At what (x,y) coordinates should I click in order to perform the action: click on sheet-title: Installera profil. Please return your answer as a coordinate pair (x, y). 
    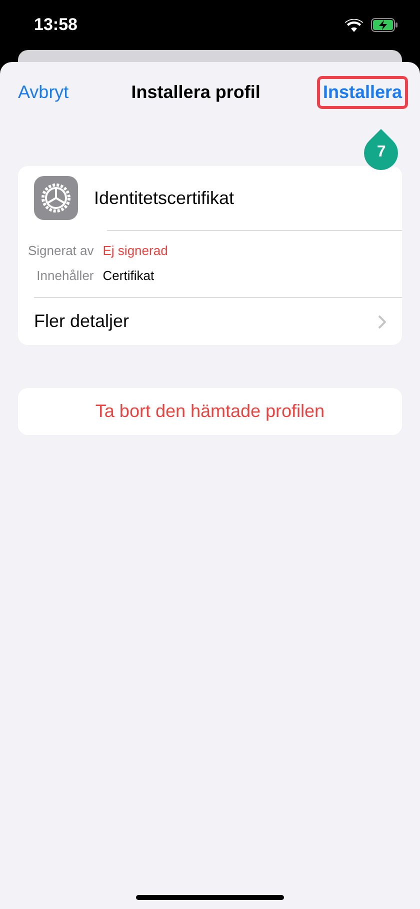
    Looking at the image, I should click on (195, 92).